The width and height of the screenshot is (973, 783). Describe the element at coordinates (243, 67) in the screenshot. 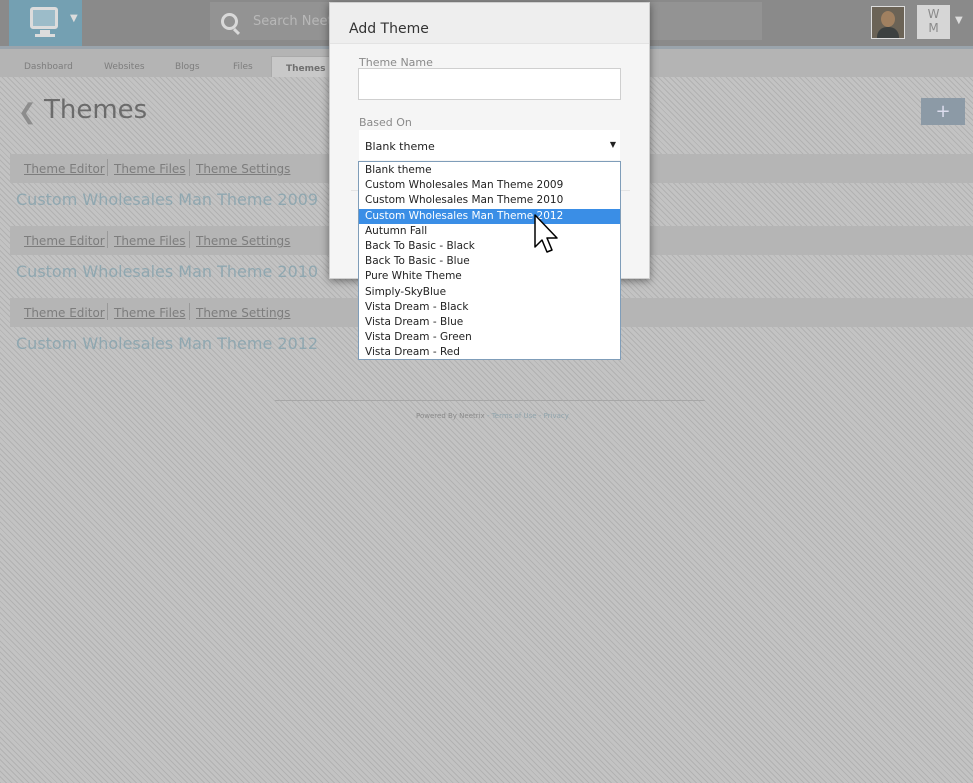

I see `tab-files: Files` at that location.